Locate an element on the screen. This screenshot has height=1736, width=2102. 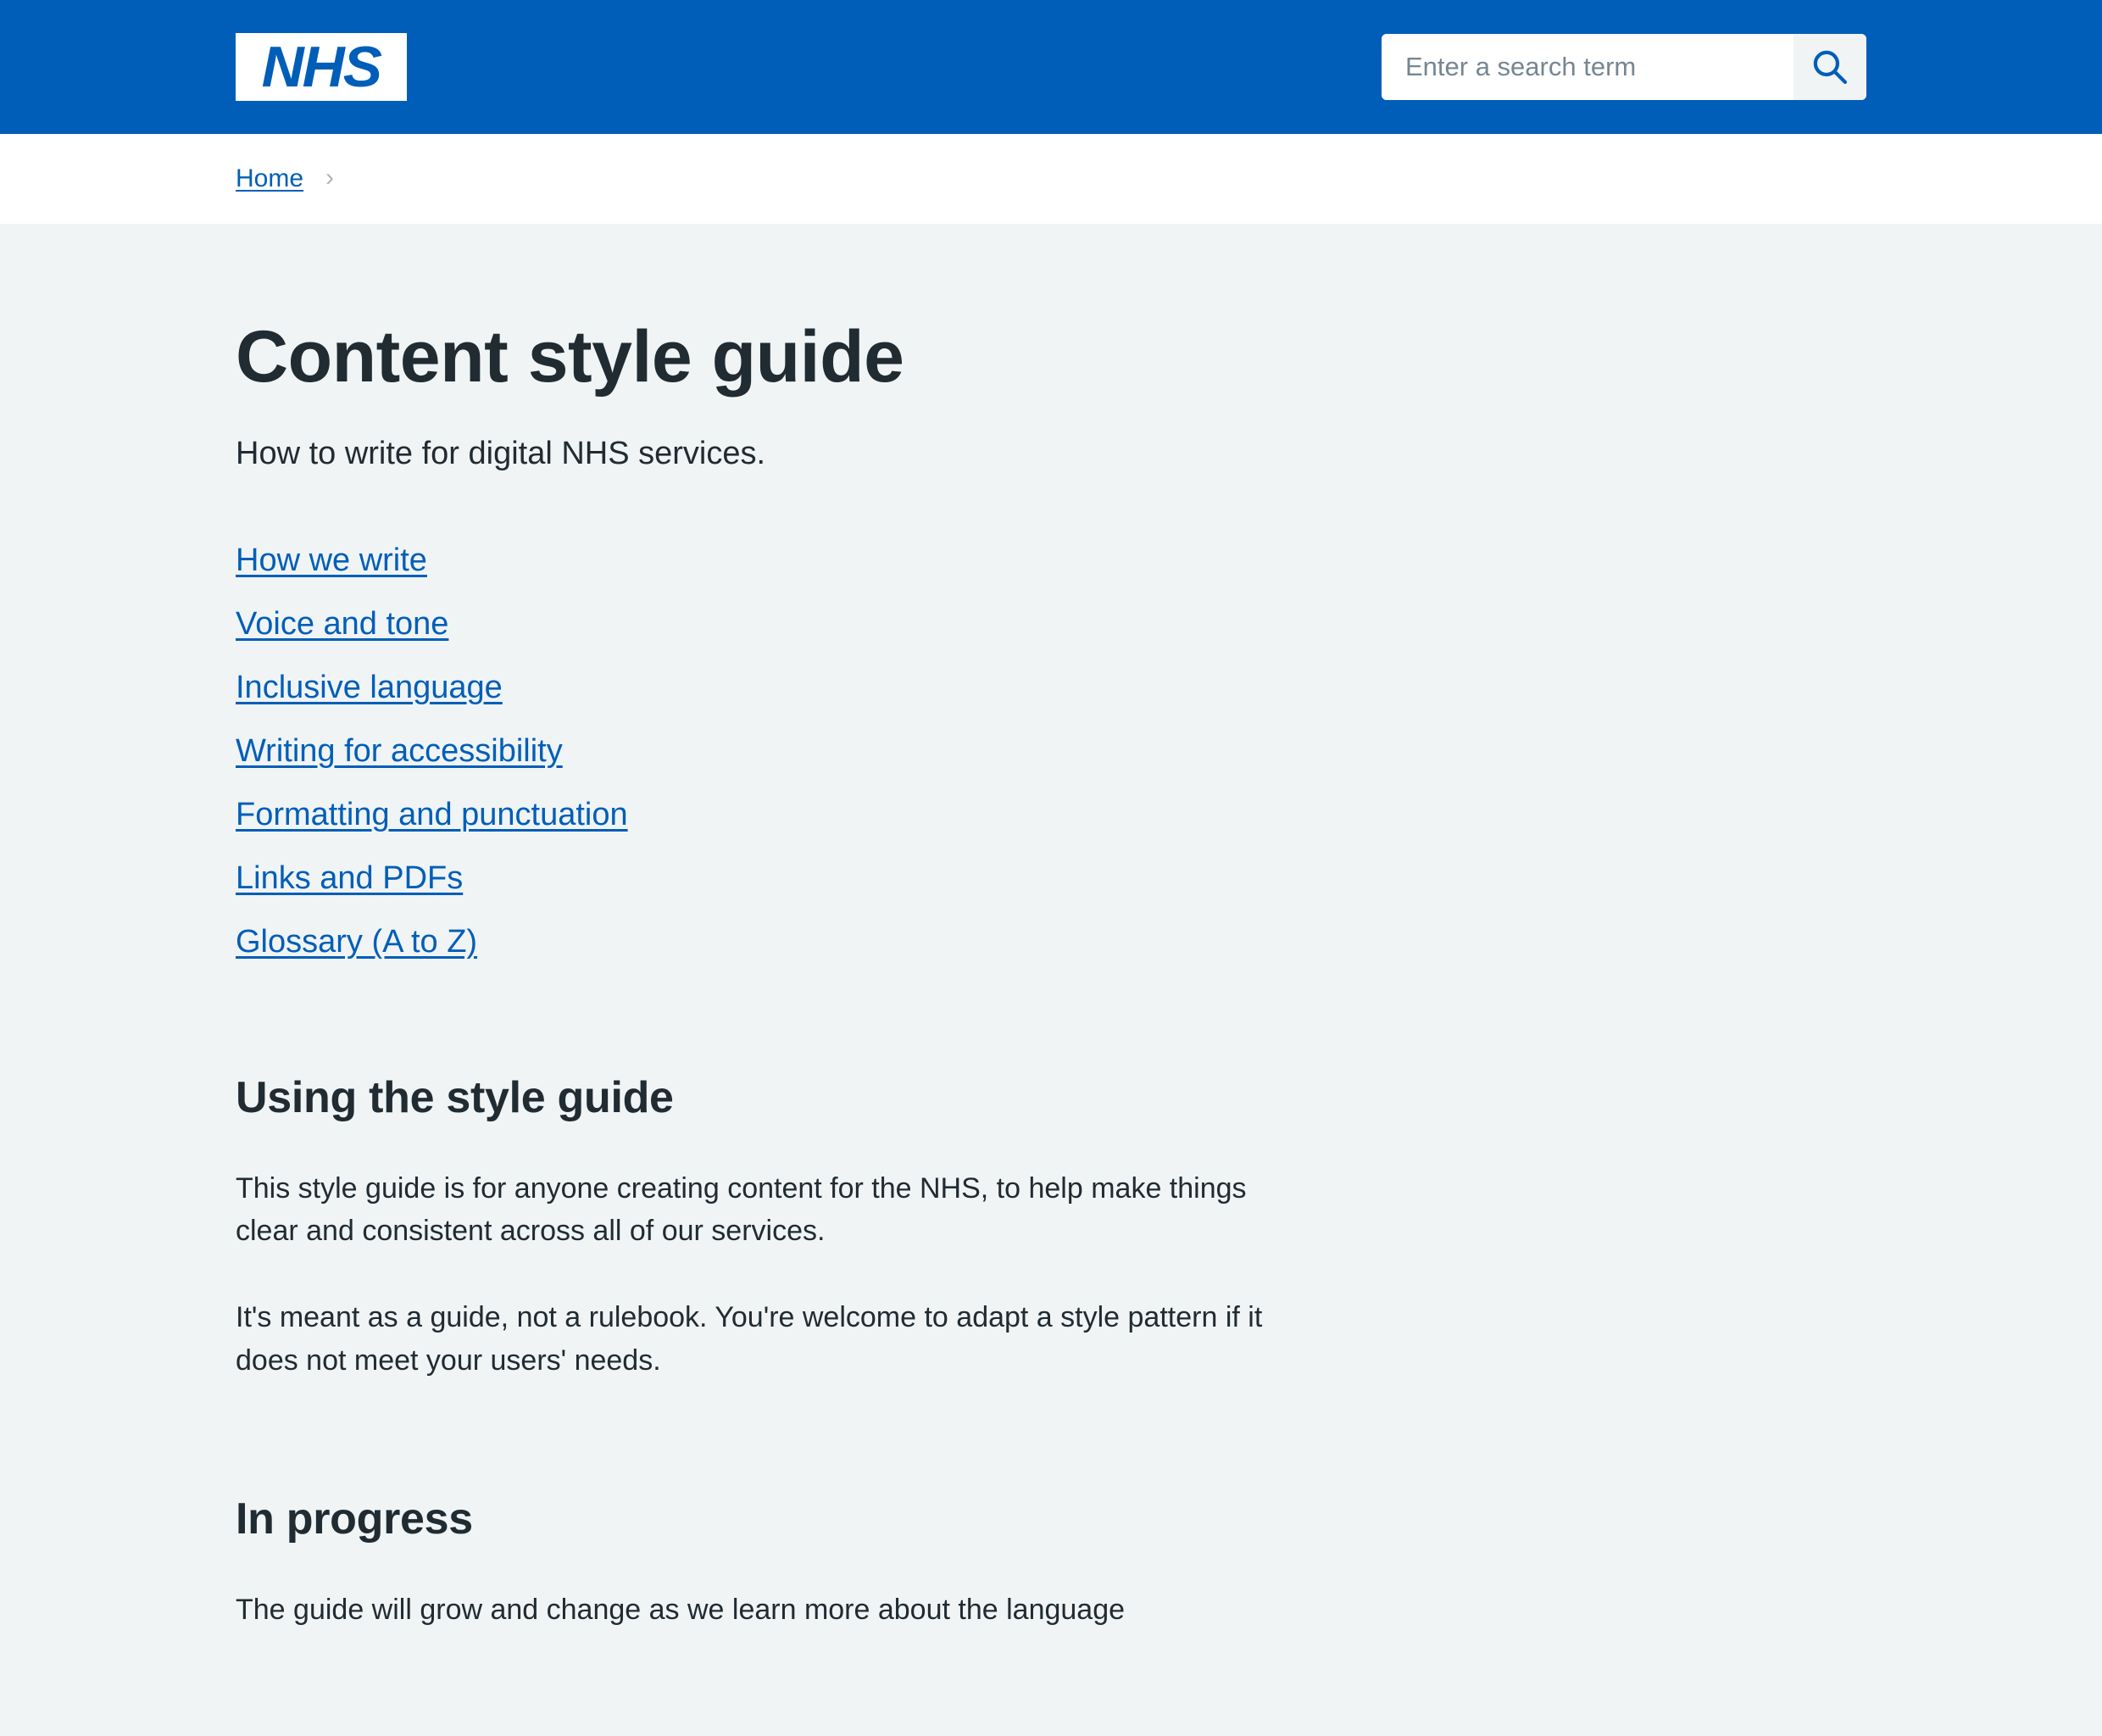
search-input is located at coordinates (1587, 67).